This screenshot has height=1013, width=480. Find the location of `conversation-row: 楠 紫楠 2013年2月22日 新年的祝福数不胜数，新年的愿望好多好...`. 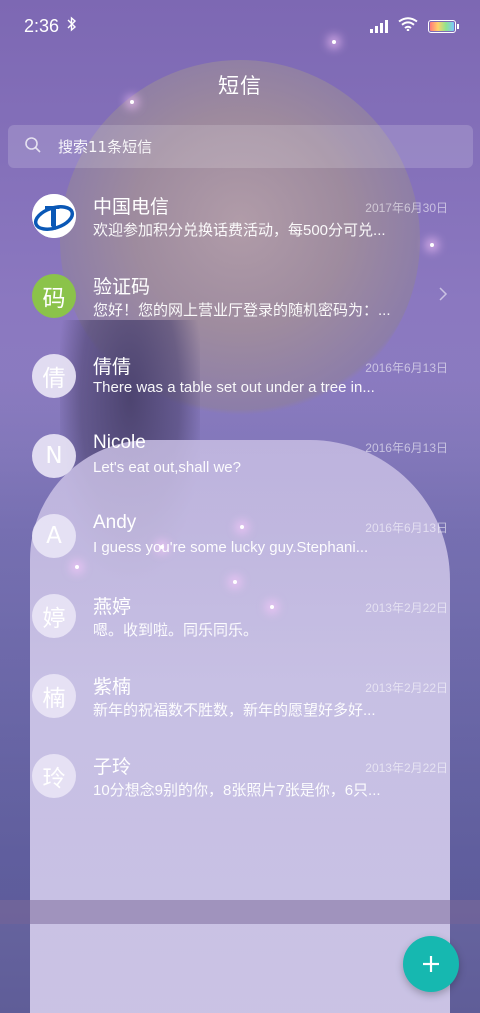

conversation-row: 楠 紫楠 2013年2月22日 新年的祝福数不胜数，新年的愿望好多好... is located at coordinates (240, 698).